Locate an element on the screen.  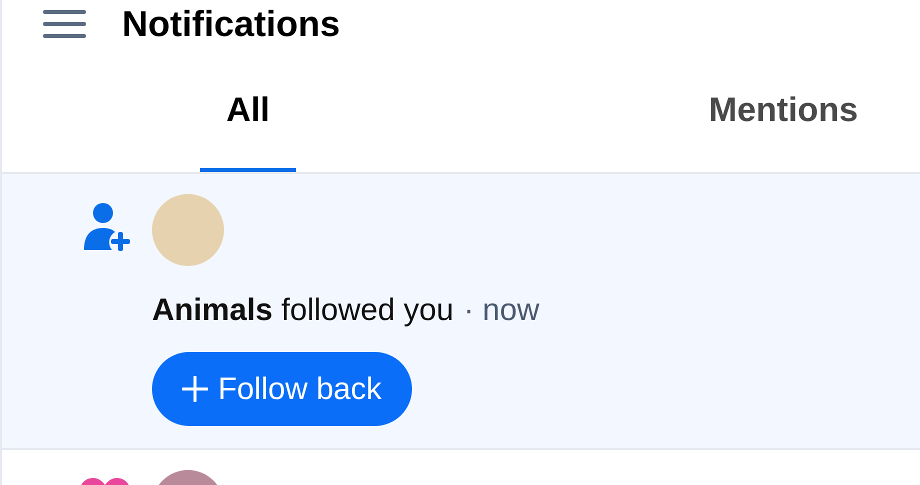
page-title: Notifications is located at coordinates (231, 24).